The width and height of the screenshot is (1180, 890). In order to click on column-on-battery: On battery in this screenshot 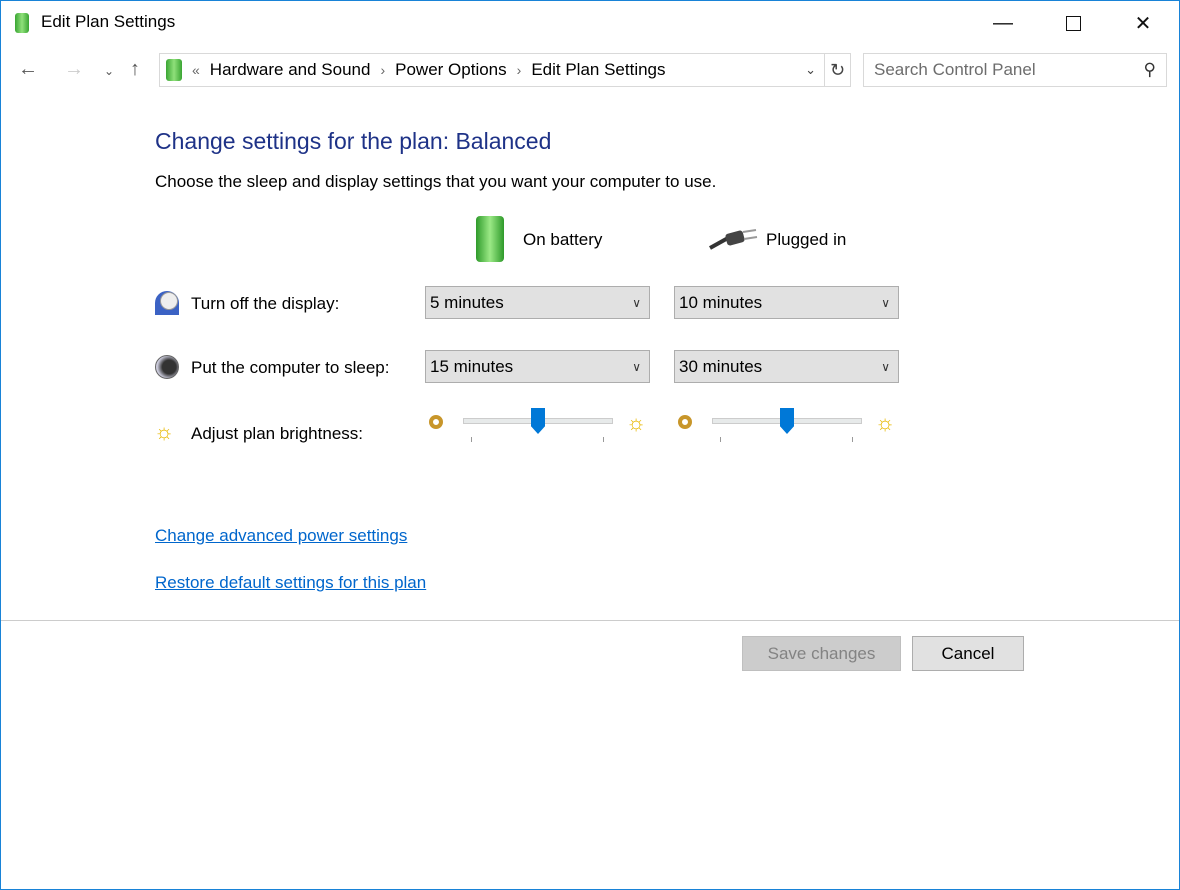, I will do `click(563, 239)`.